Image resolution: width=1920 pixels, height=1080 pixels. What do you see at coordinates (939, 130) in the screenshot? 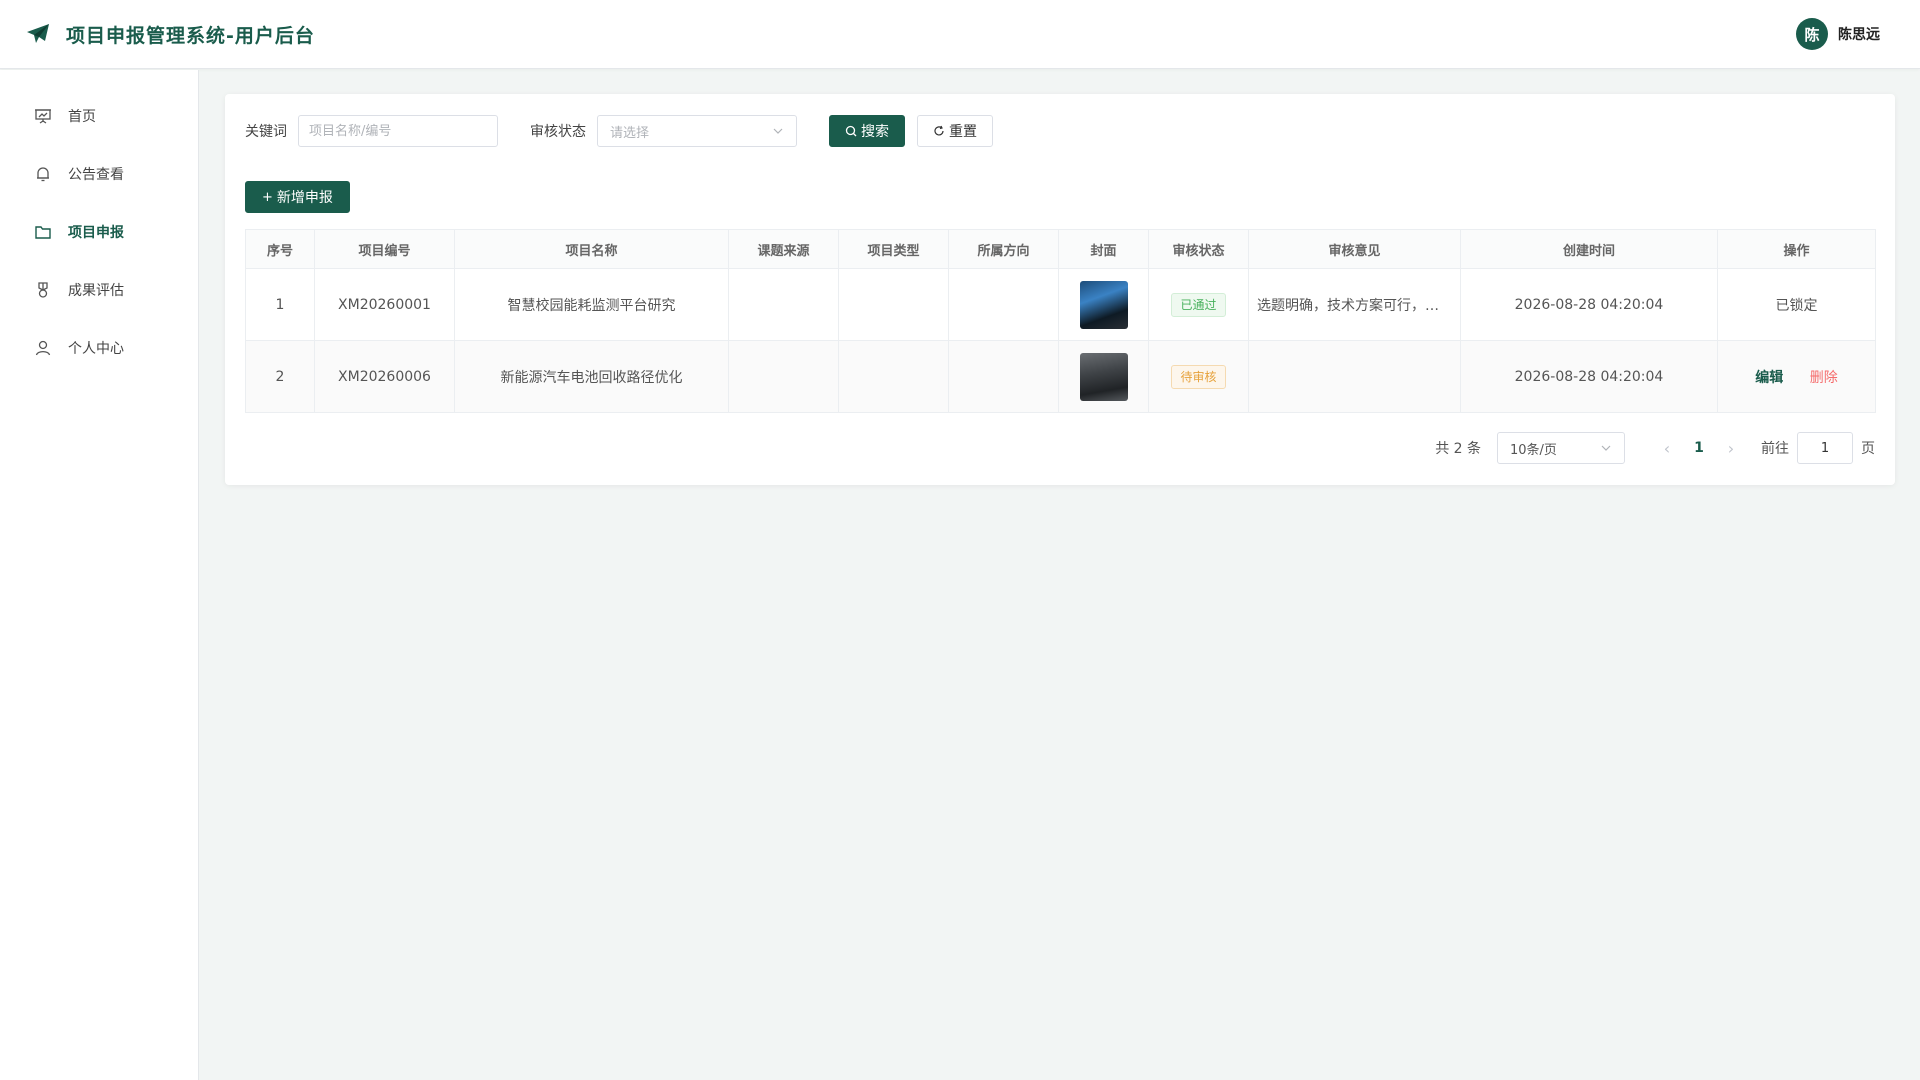
I see `refresh-icon` at bounding box center [939, 130].